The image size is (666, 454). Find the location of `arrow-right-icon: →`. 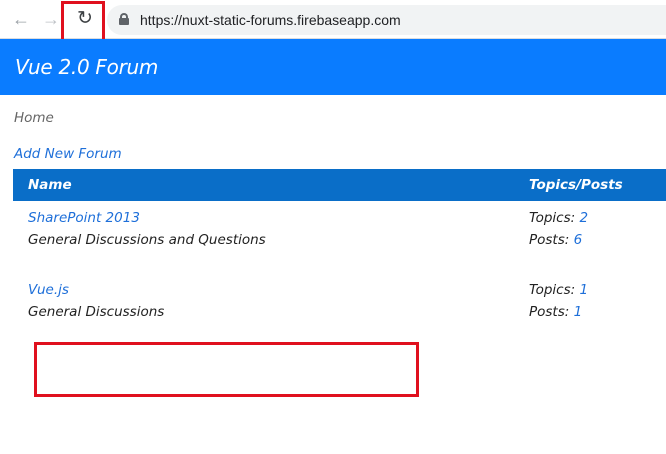

arrow-right-icon: → is located at coordinates (51, 19).